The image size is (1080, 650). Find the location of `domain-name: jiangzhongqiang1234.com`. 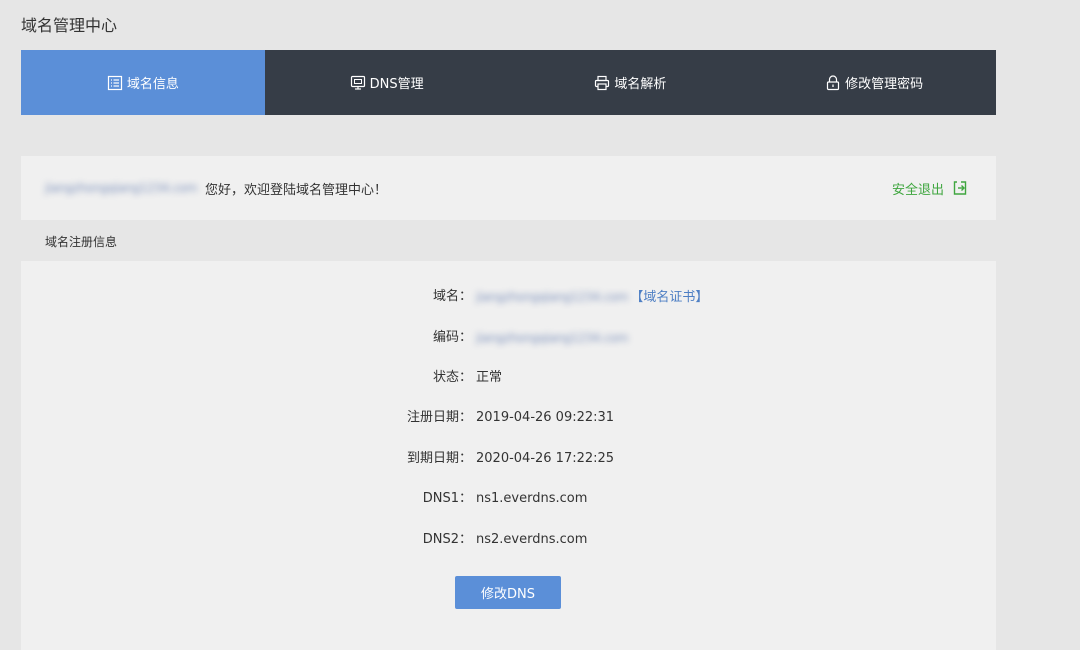

domain-name: jiangzhongqiang1234.com is located at coordinates (552, 297).